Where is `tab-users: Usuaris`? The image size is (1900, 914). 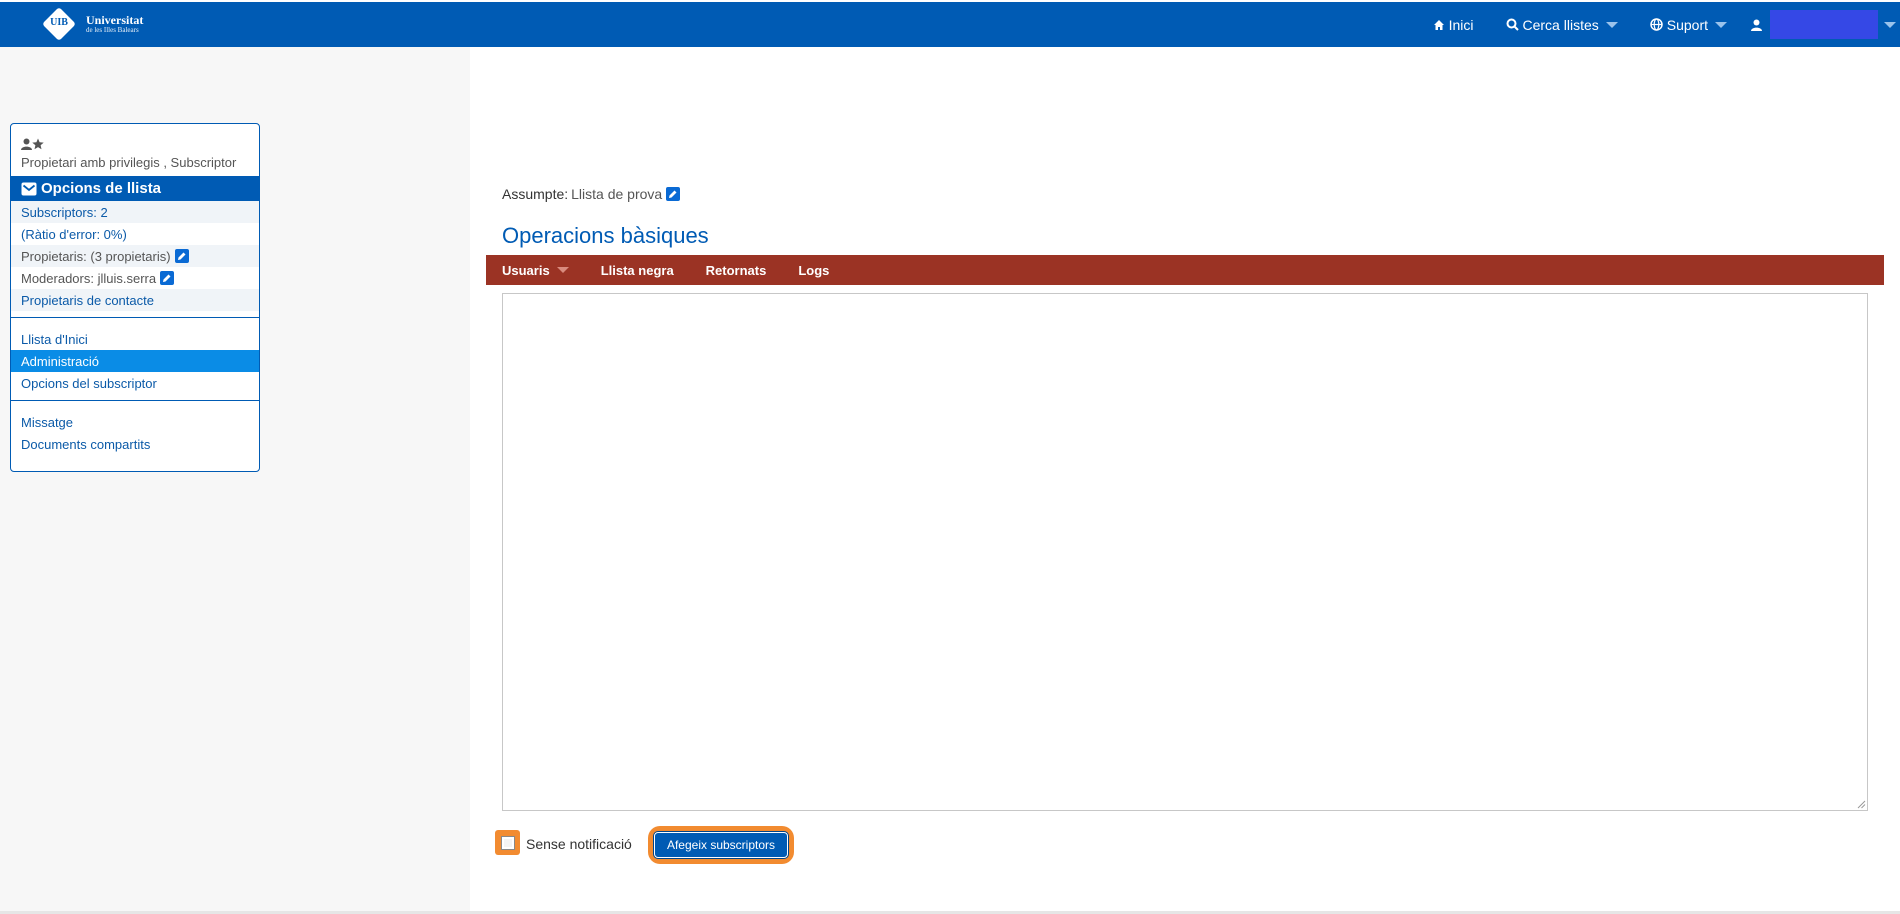
tab-users: Usuaris is located at coordinates (535, 270).